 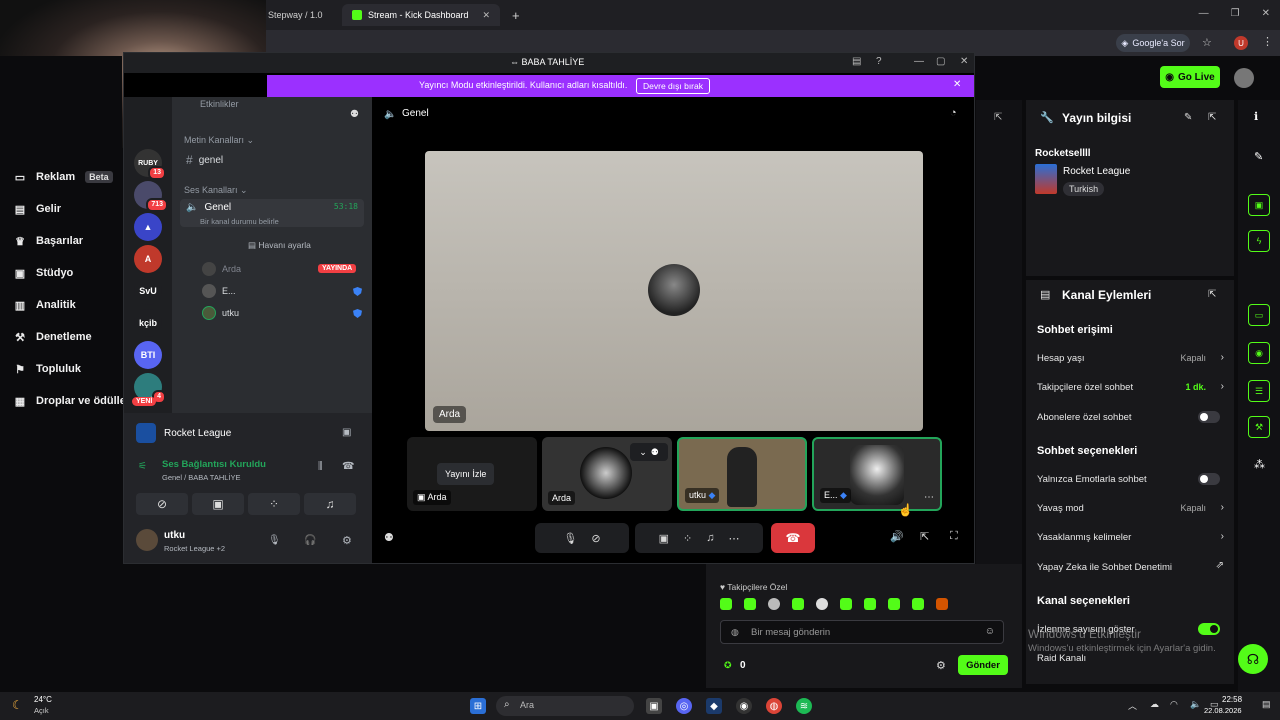 What do you see at coordinates (1154, 704) in the screenshot?
I see `cloud-icon: ☁` at bounding box center [1154, 704].